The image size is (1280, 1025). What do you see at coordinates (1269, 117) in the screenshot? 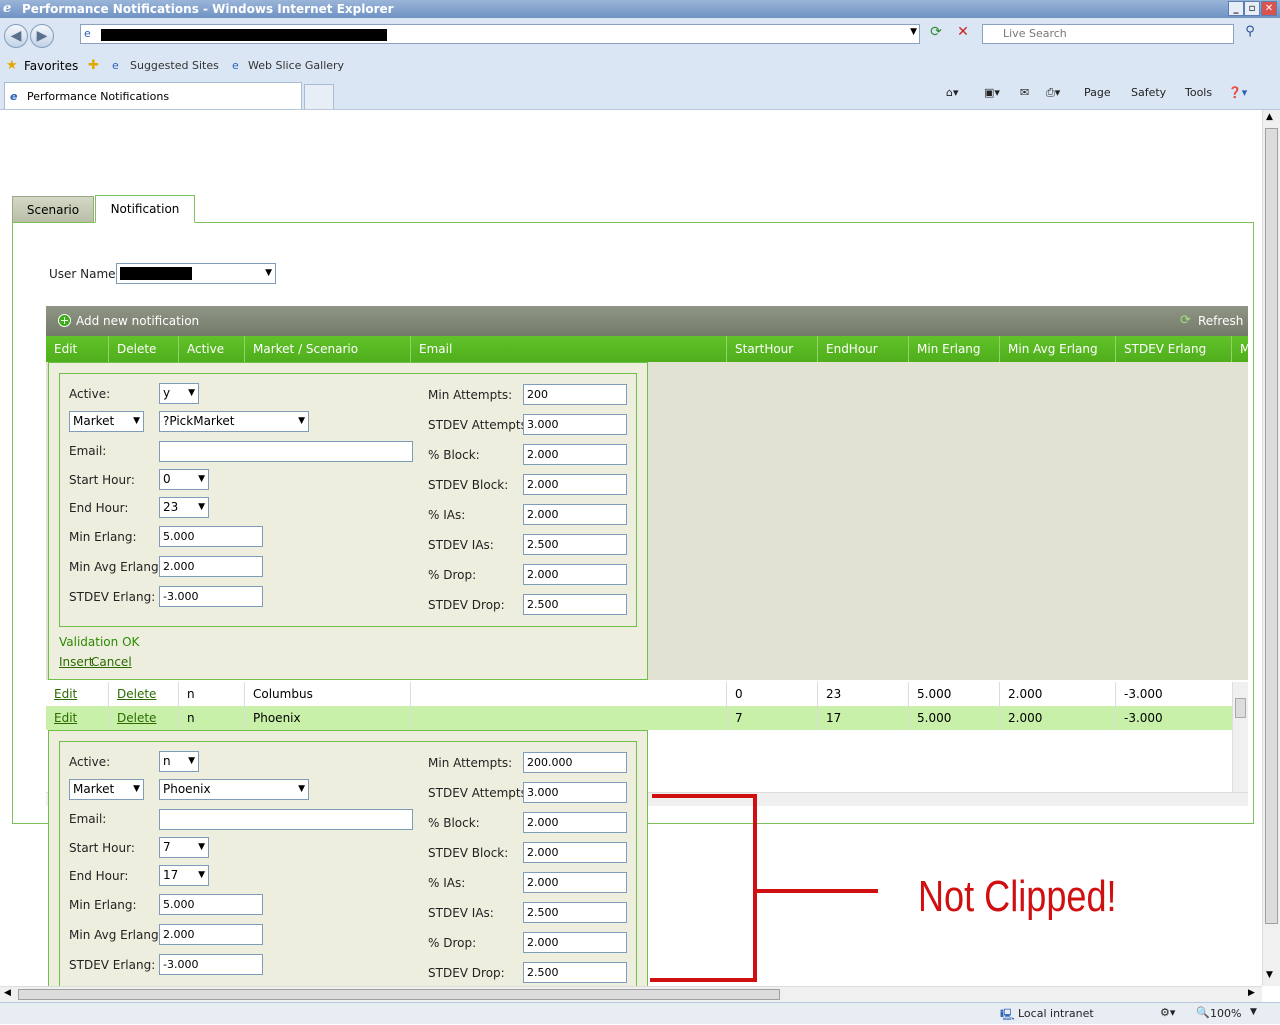
I see `scroll-up-icon: ▲` at bounding box center [1269, 117].